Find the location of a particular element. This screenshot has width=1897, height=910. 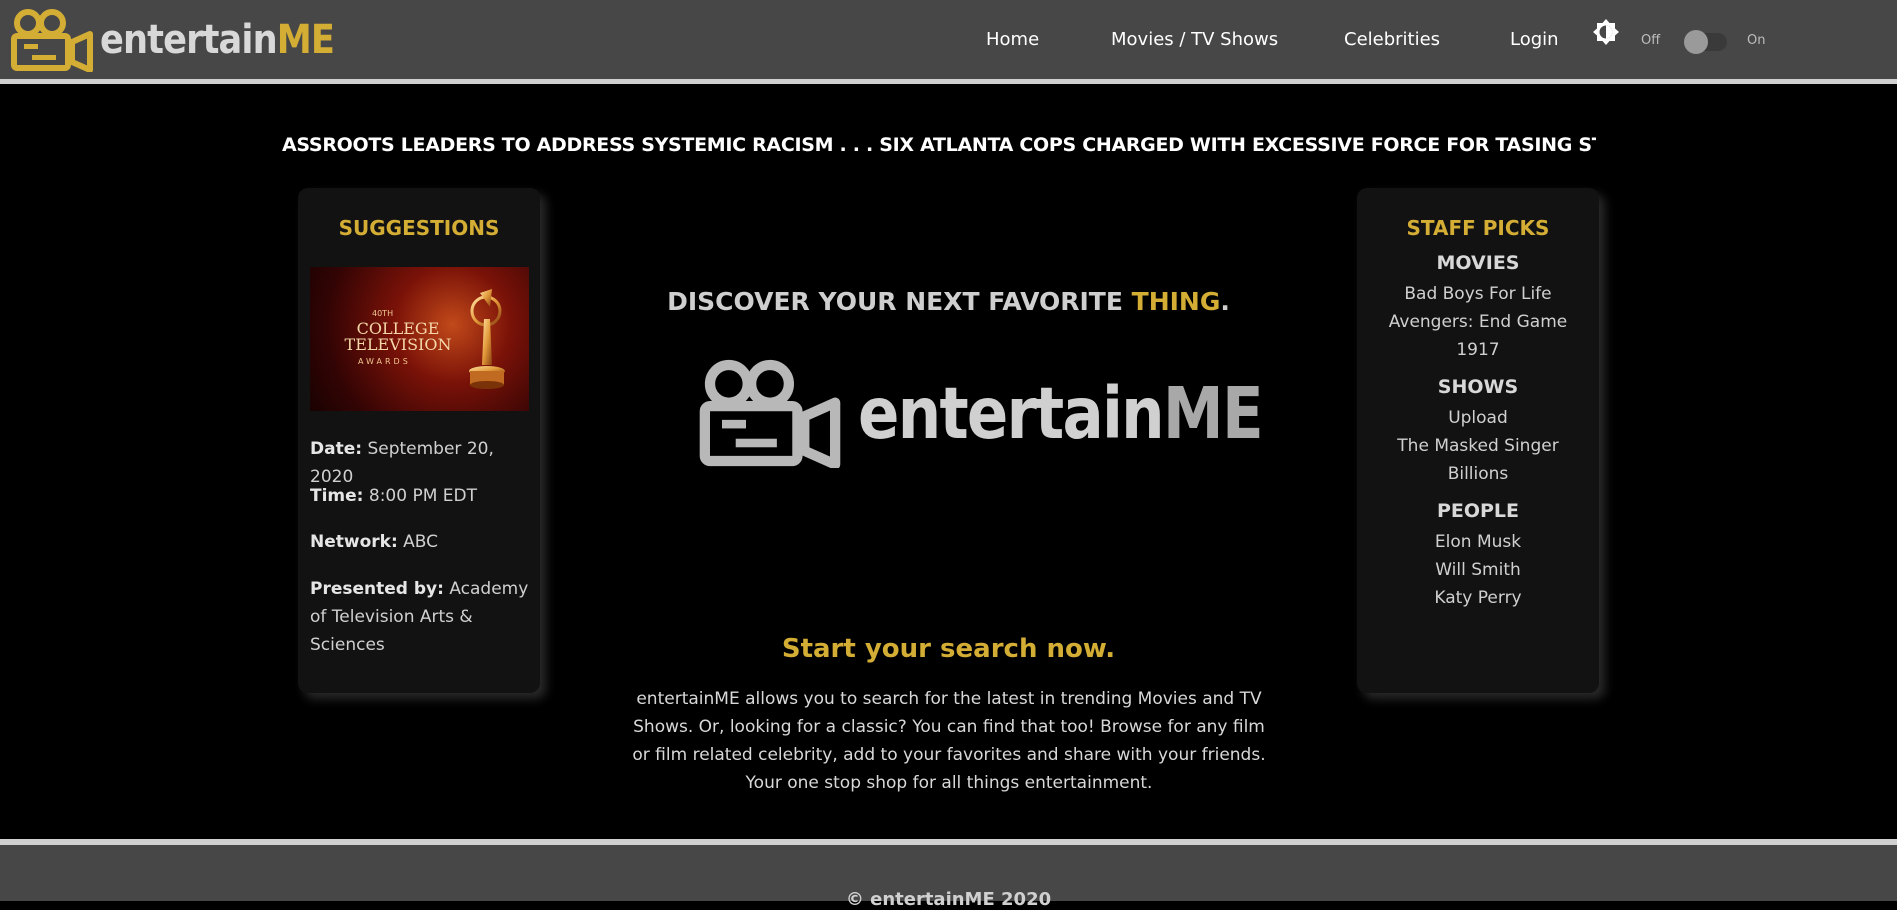

footer-copyright: © entertainME 2020 is located at coordinates (948, 899).